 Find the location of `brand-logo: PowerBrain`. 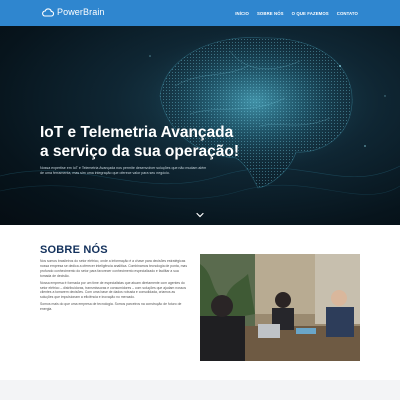

brand-logo: PowerBrain is located at coordinates (73, 12).